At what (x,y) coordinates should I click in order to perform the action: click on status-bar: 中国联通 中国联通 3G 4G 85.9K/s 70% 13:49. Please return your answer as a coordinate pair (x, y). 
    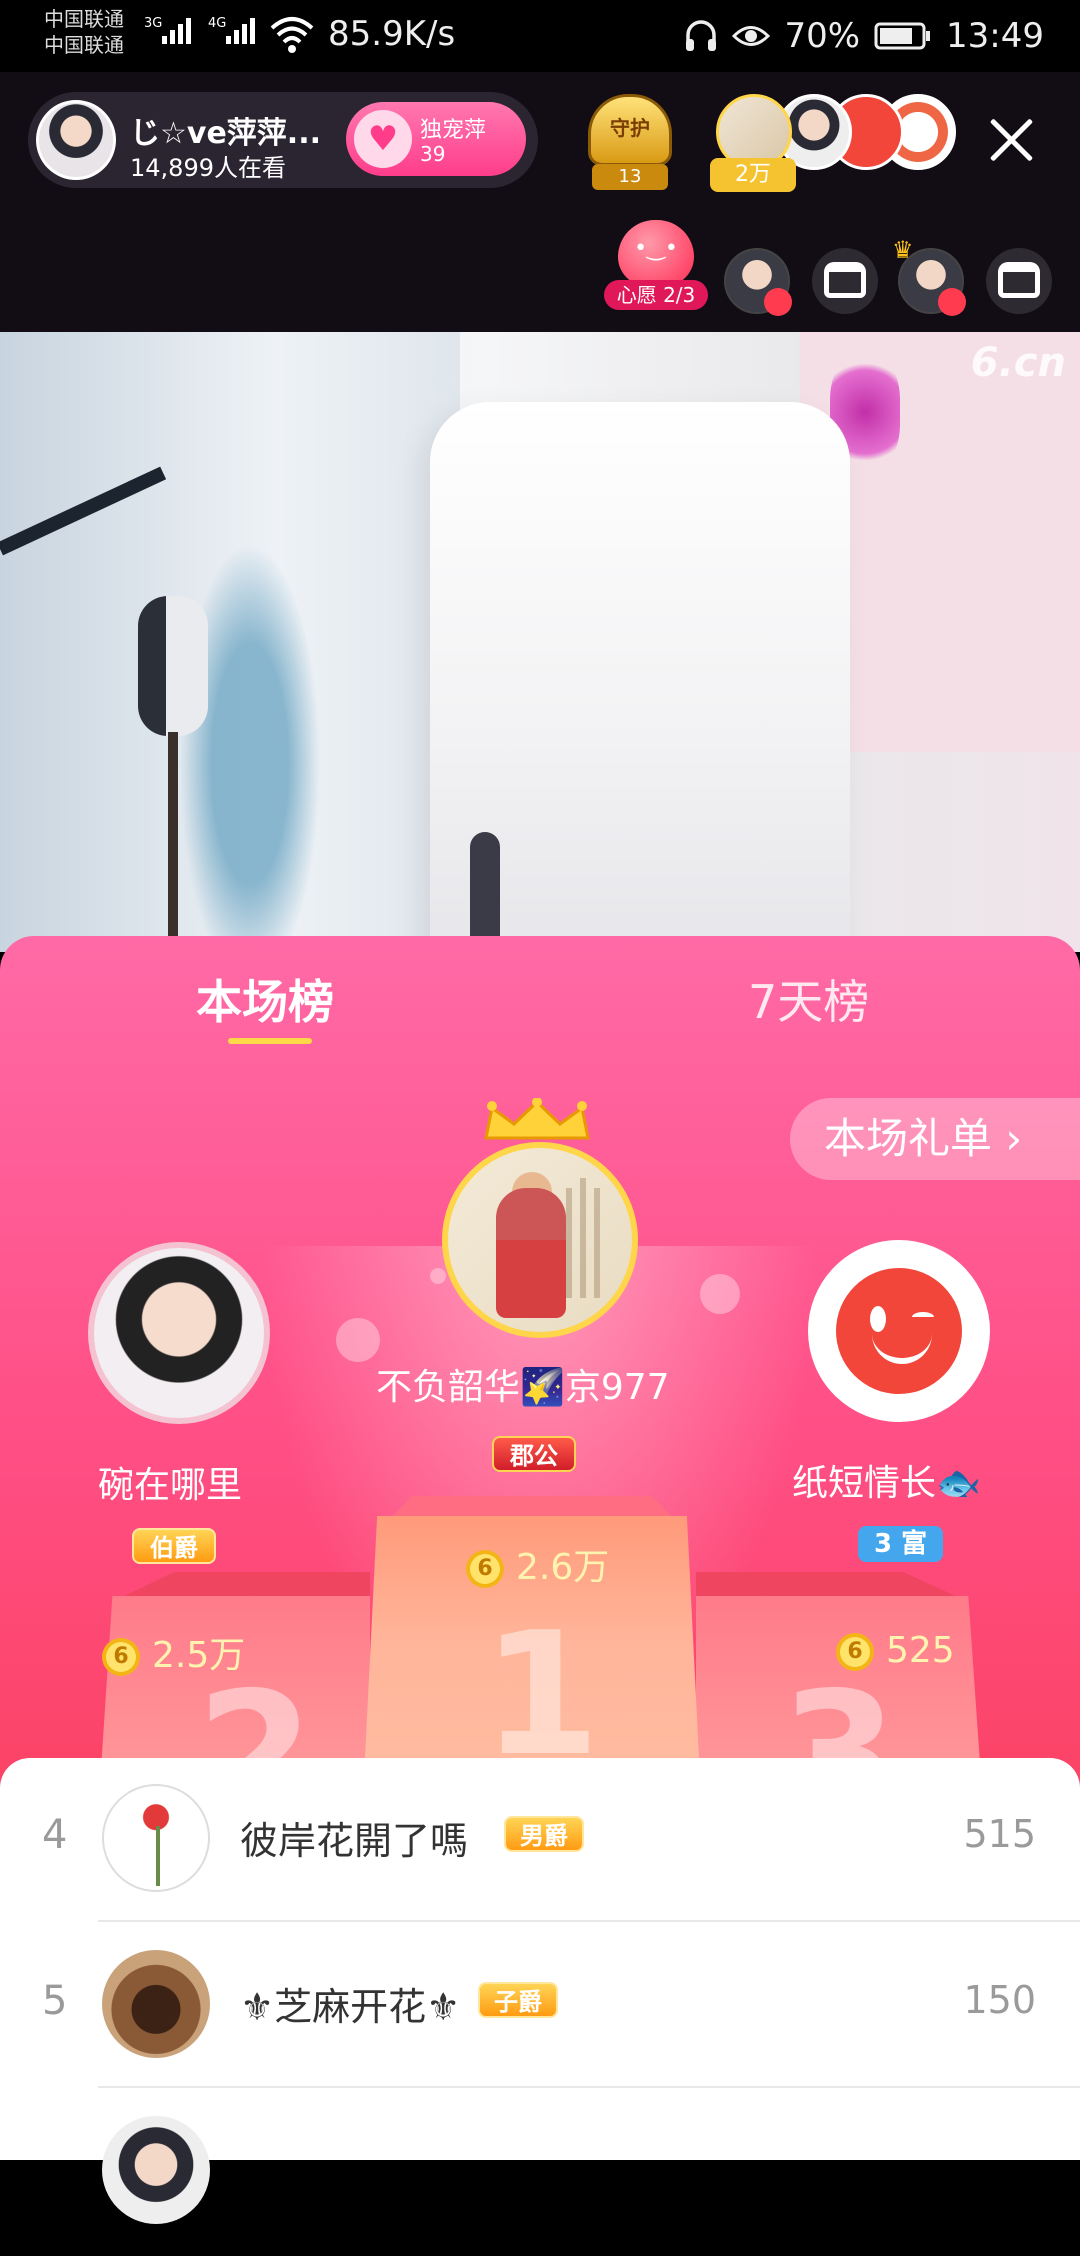
    Looking at the image, I should click on (540, 36).